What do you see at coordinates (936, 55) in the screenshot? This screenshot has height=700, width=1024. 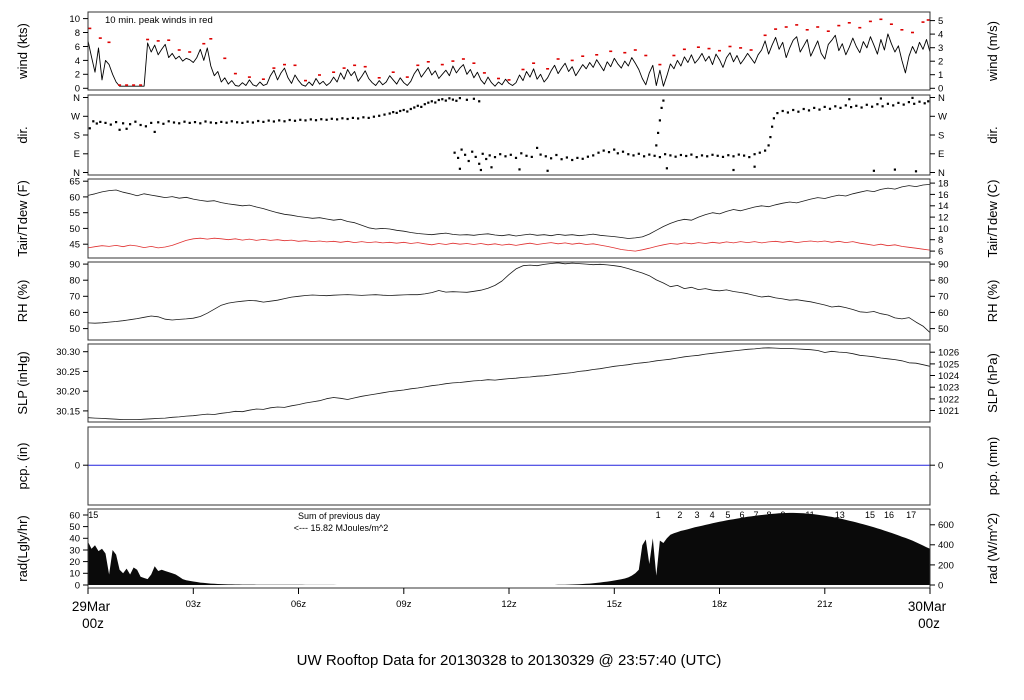 I see `panel-wind-right-ticks: 012345` at bounding box center [936, 55].